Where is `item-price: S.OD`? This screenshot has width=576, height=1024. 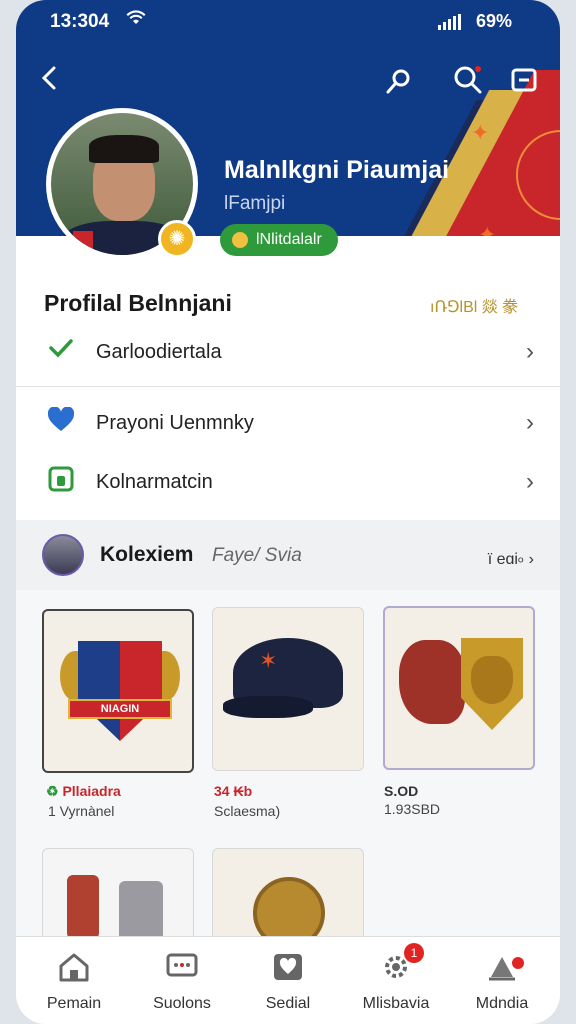 item-price: S.OD is located at coordinates (401, 791).